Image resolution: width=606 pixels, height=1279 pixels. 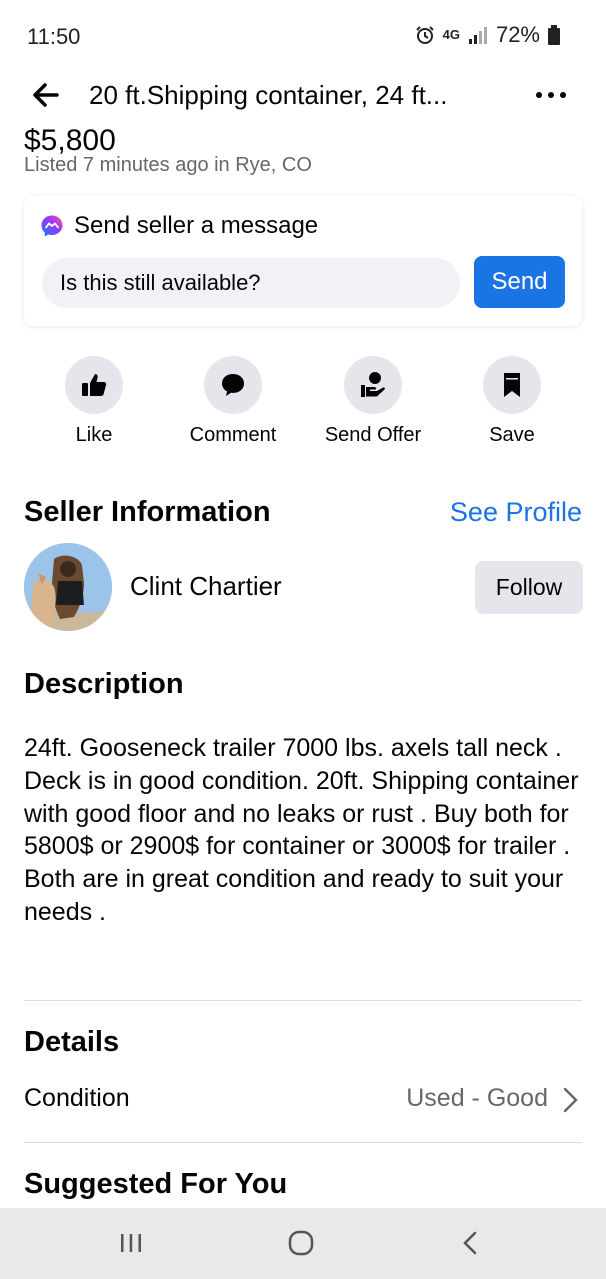 I want to click on recent-apps-icon, so click(x=131, y=1243).